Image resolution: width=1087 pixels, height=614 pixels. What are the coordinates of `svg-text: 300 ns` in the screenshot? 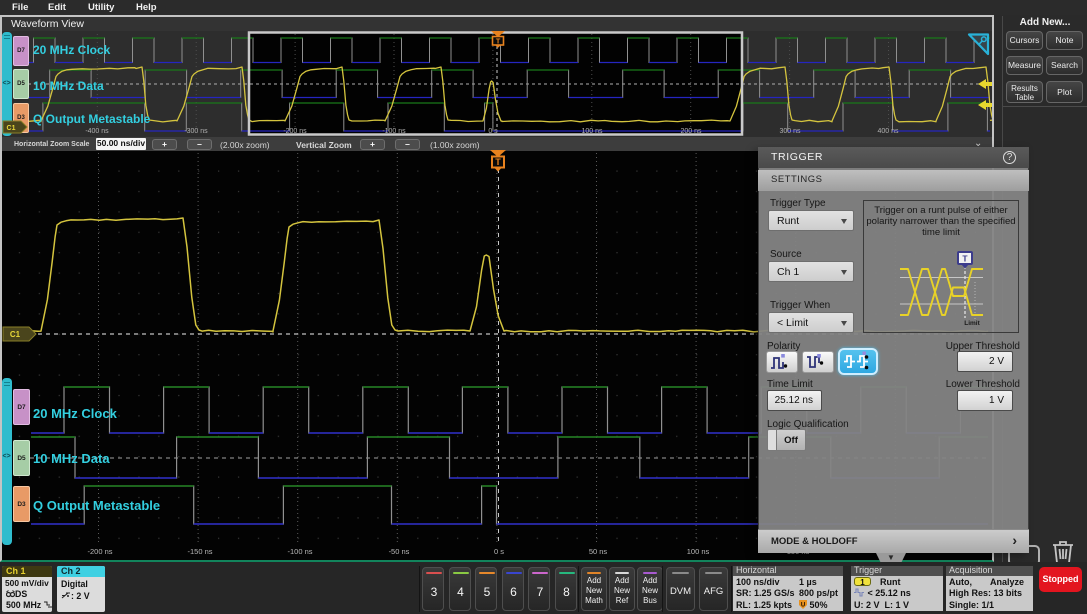 It's located at (790, 131).